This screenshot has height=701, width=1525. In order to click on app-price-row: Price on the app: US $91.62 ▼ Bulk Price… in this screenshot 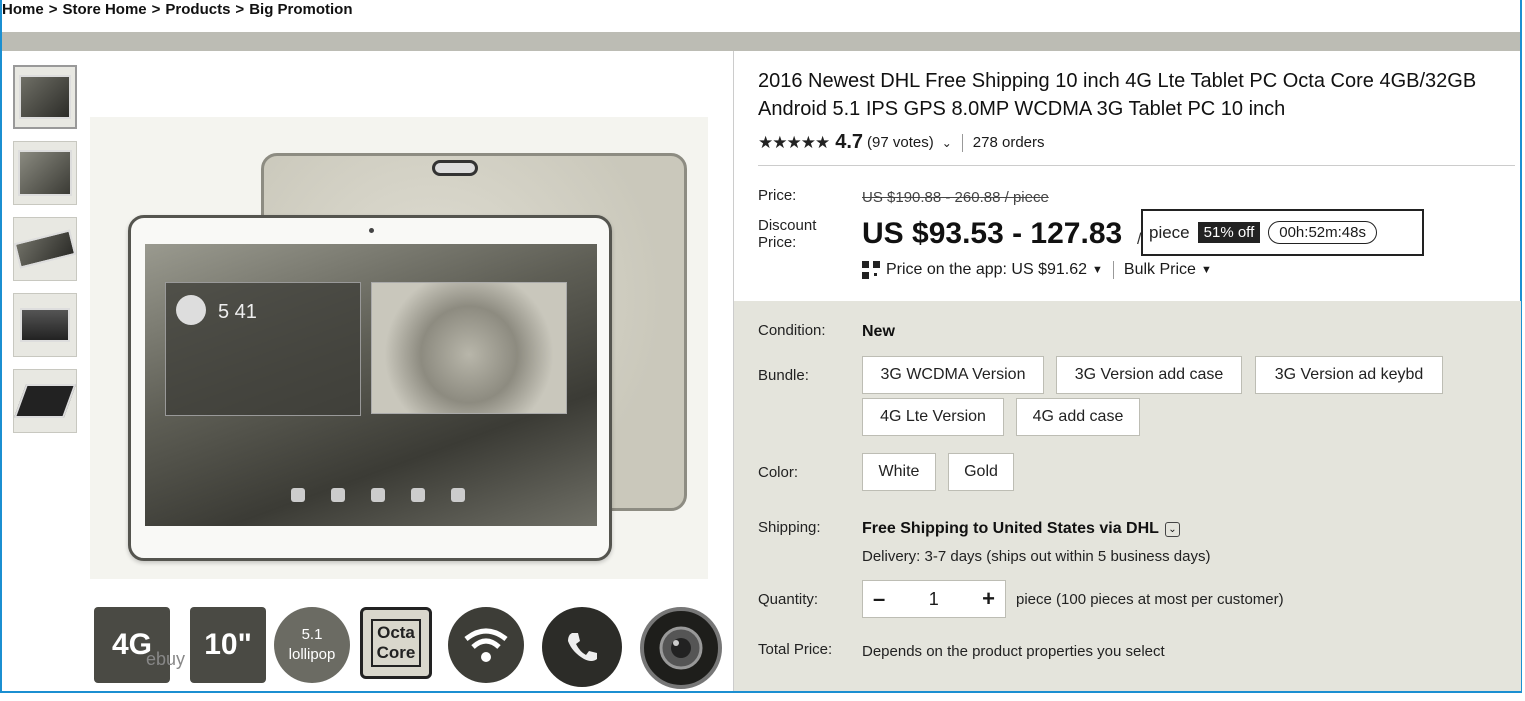, I will do `click(1037, 270)`.